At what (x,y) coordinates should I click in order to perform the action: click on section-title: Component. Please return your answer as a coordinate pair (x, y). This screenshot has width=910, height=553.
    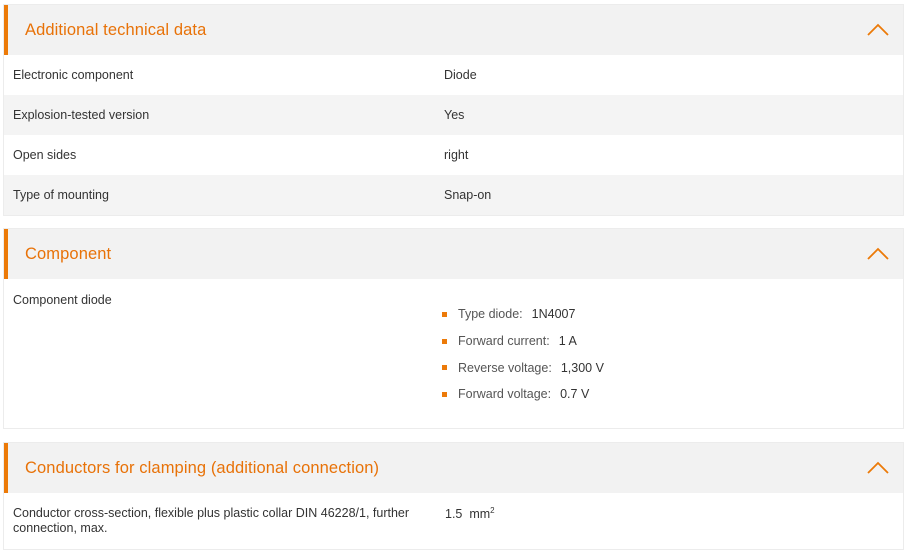
    Looking at the image, I should click on (68, 253).